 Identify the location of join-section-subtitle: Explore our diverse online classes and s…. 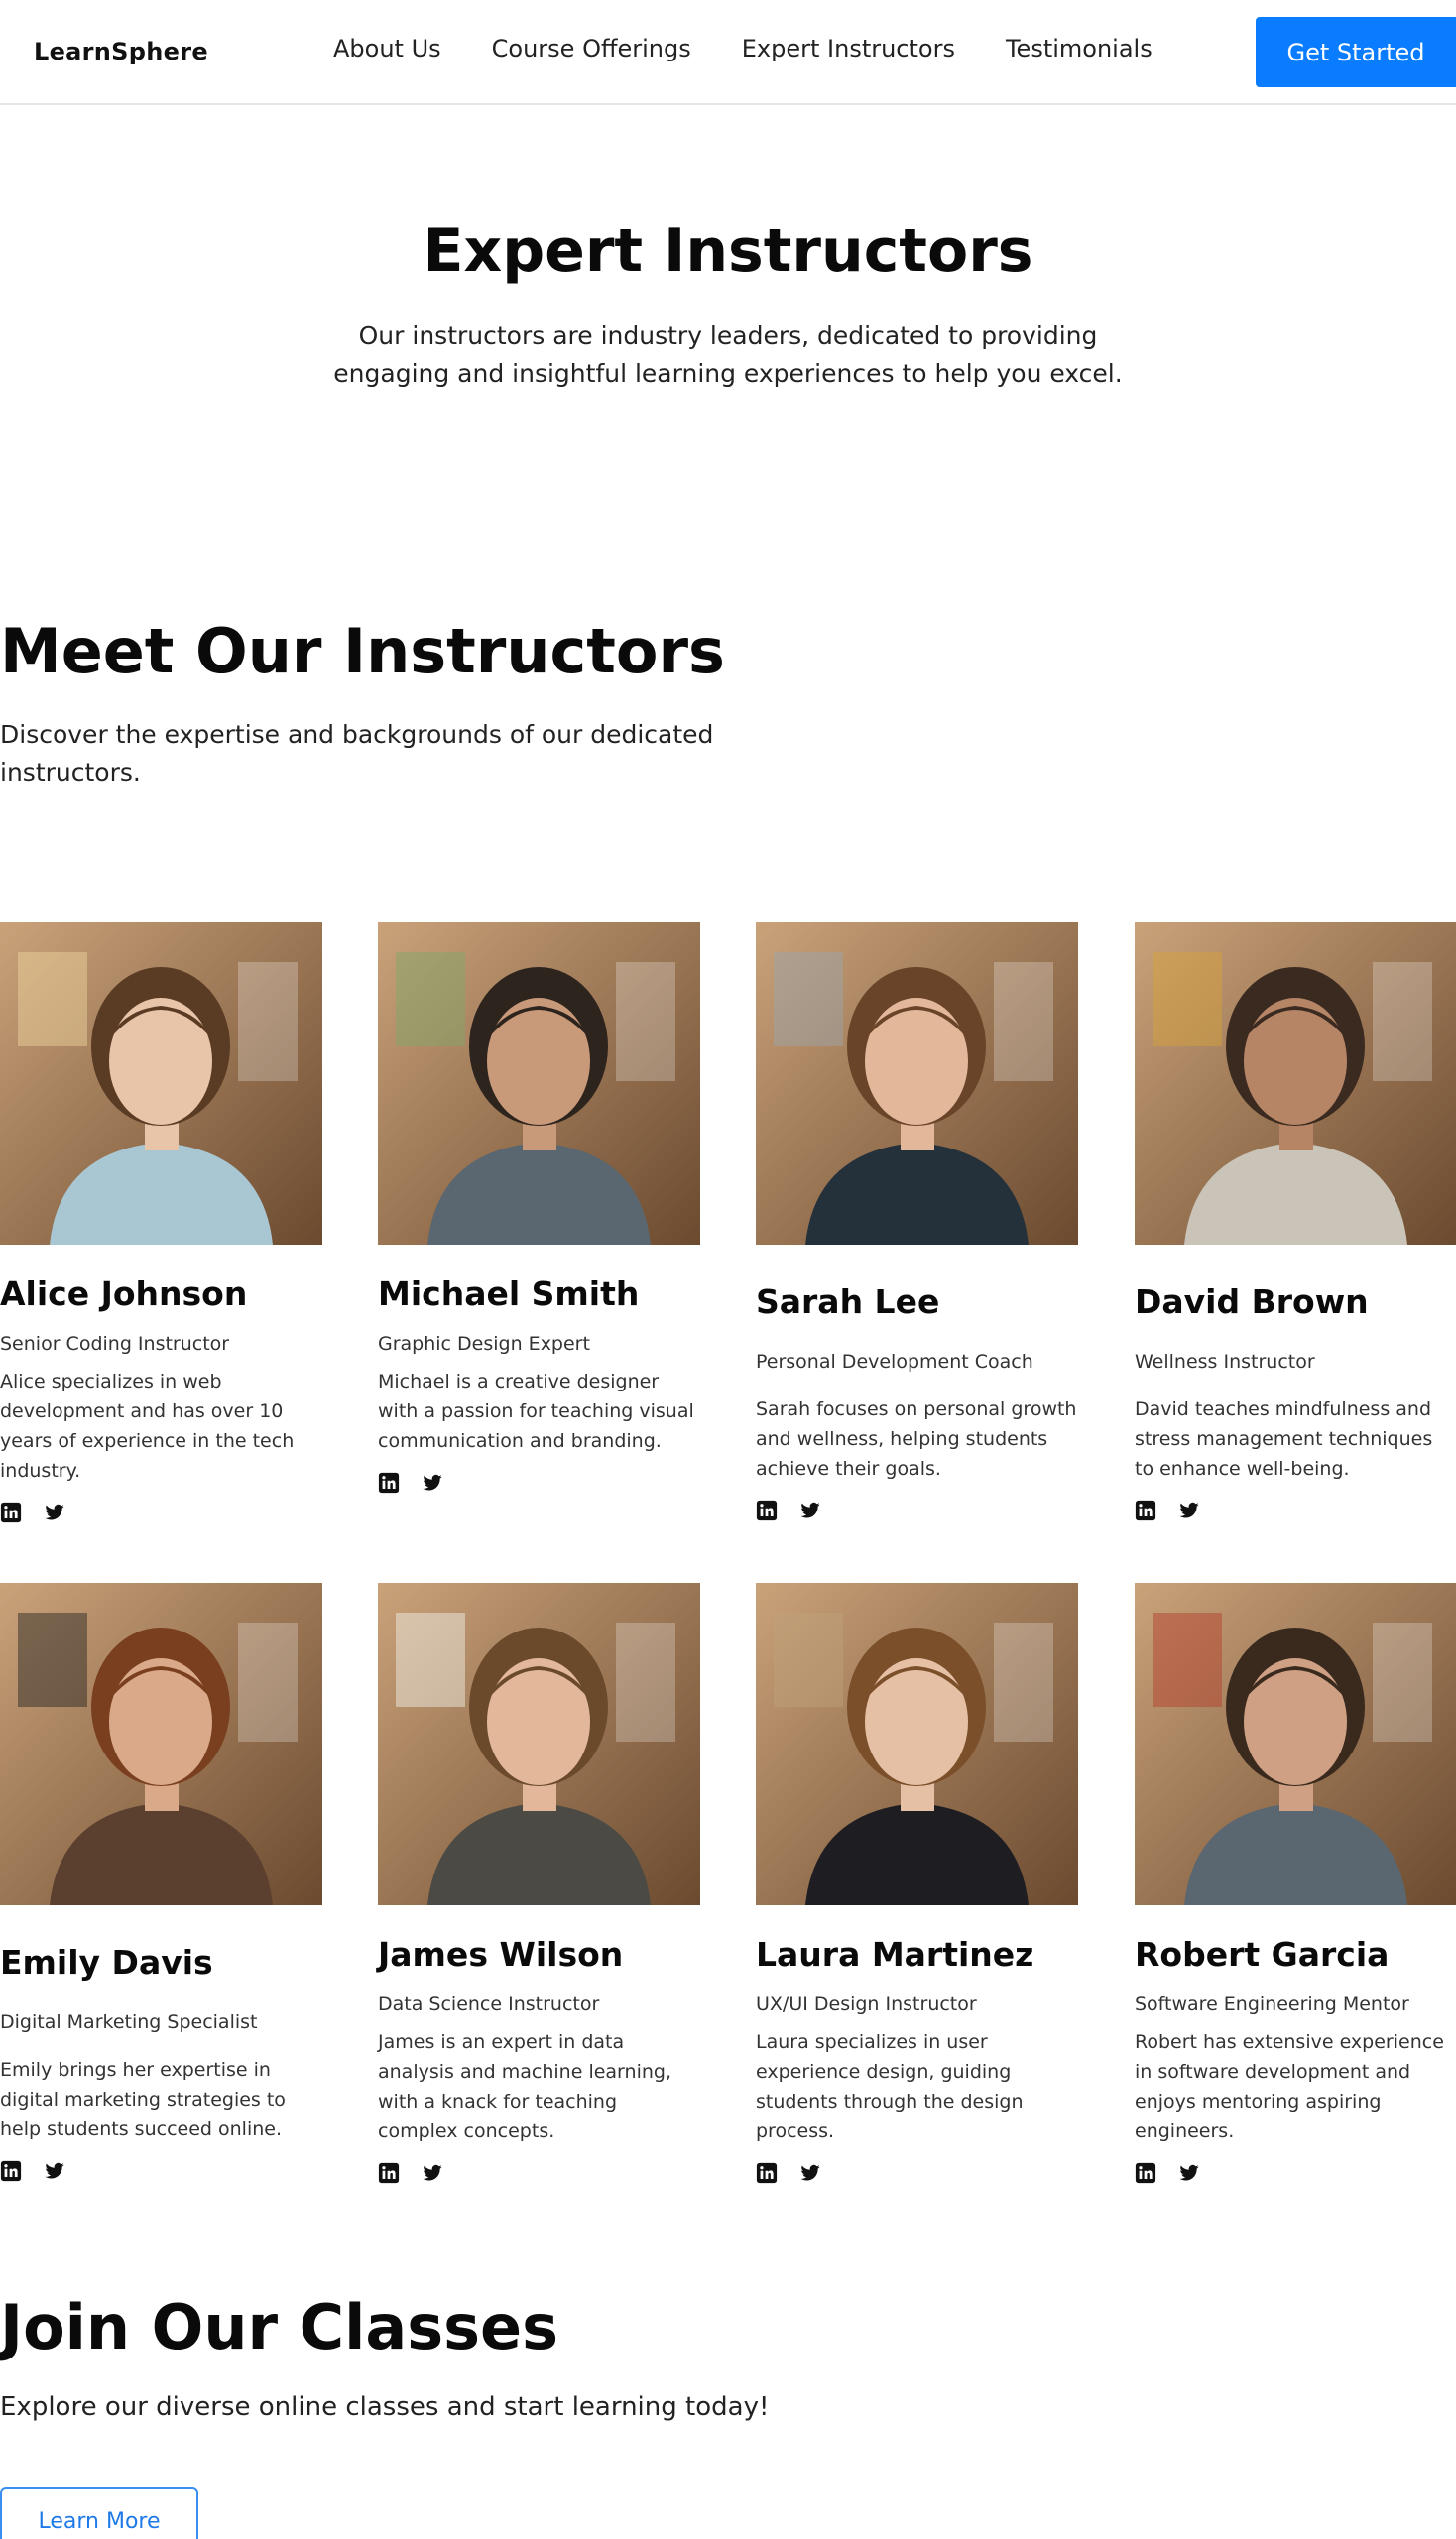
(385, 2407).